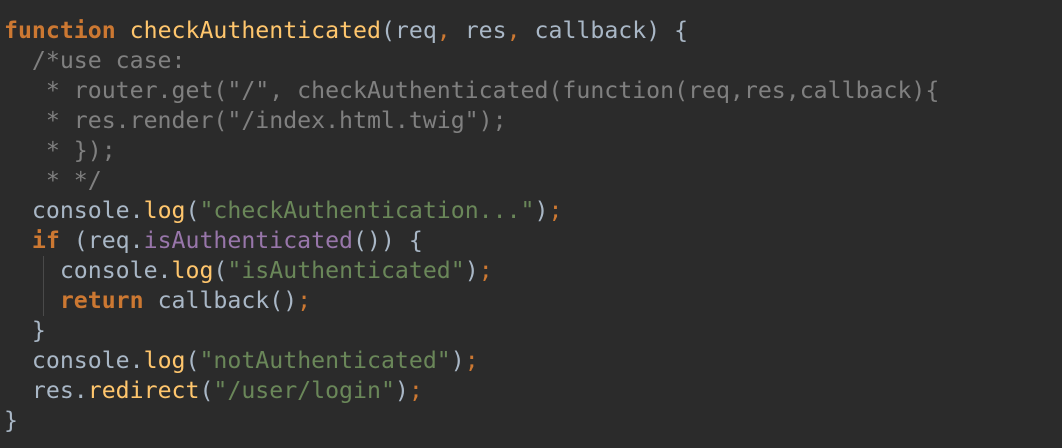 This screenshot has width=1062, height=448. I want to click on code-line: console.log("checkAuthentication...");, so click(471, 211).